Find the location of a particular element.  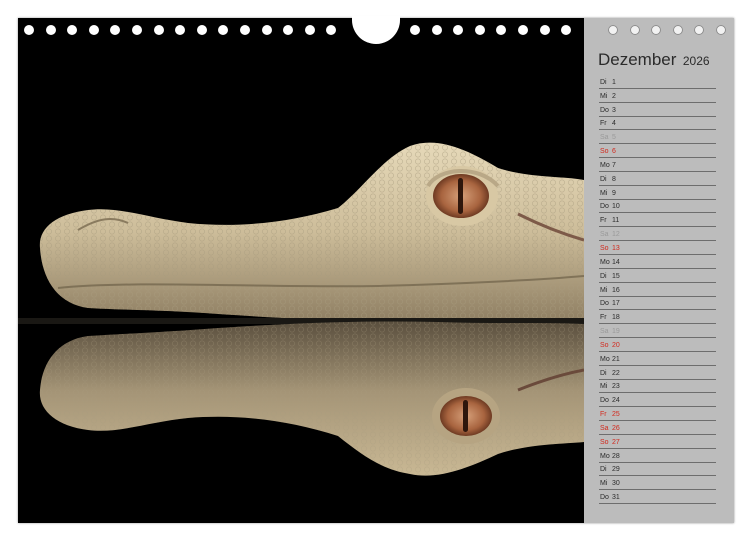

day-number: 10 is located at coordinates (616, 207).